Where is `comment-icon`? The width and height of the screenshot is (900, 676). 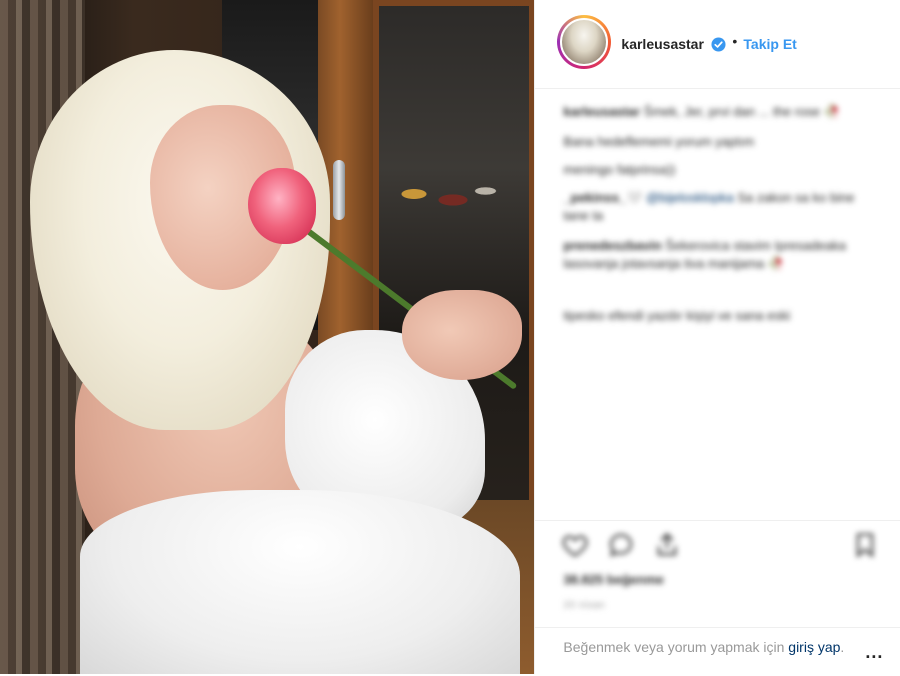 comment-icon is located at coordinates (621, 545).